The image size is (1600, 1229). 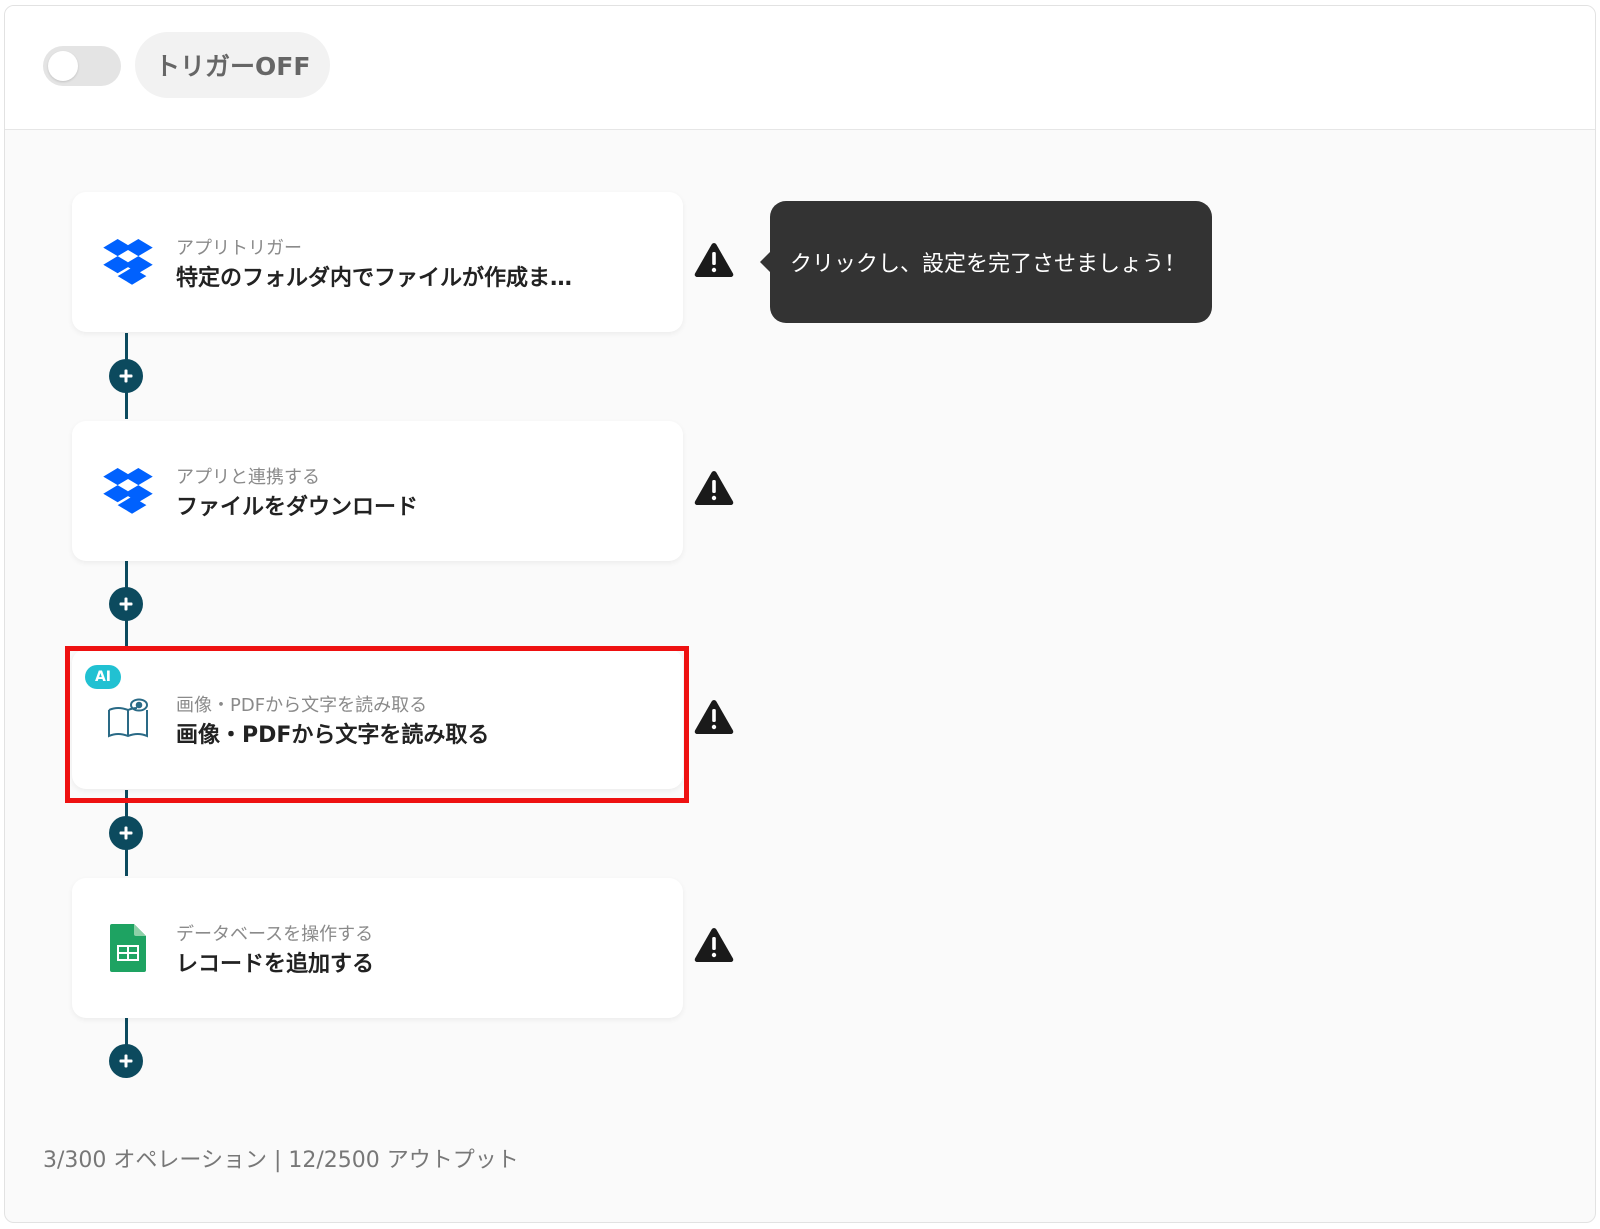 I want to click on google-sheets-icon, so click(x=128, y=948).